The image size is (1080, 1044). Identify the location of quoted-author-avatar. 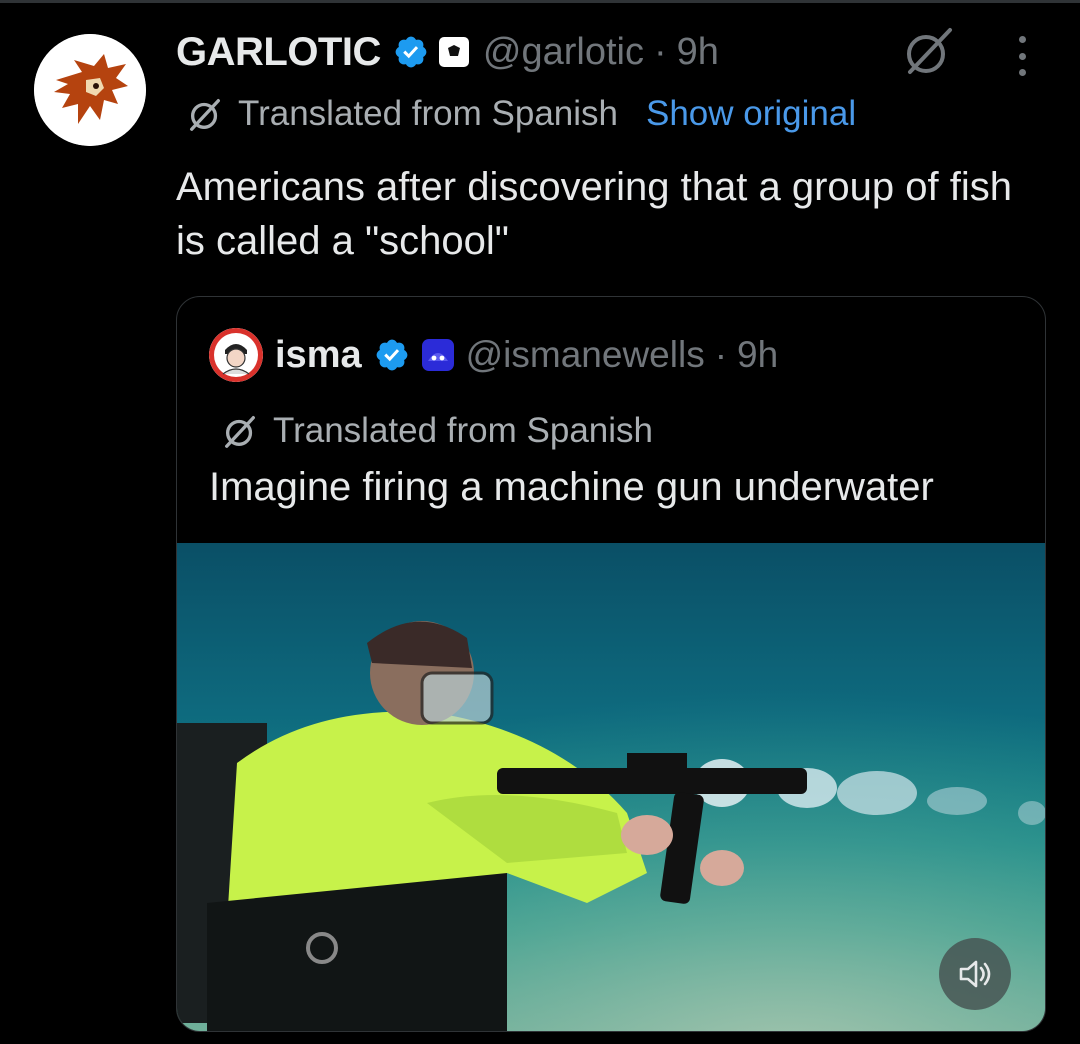
(236, 355).